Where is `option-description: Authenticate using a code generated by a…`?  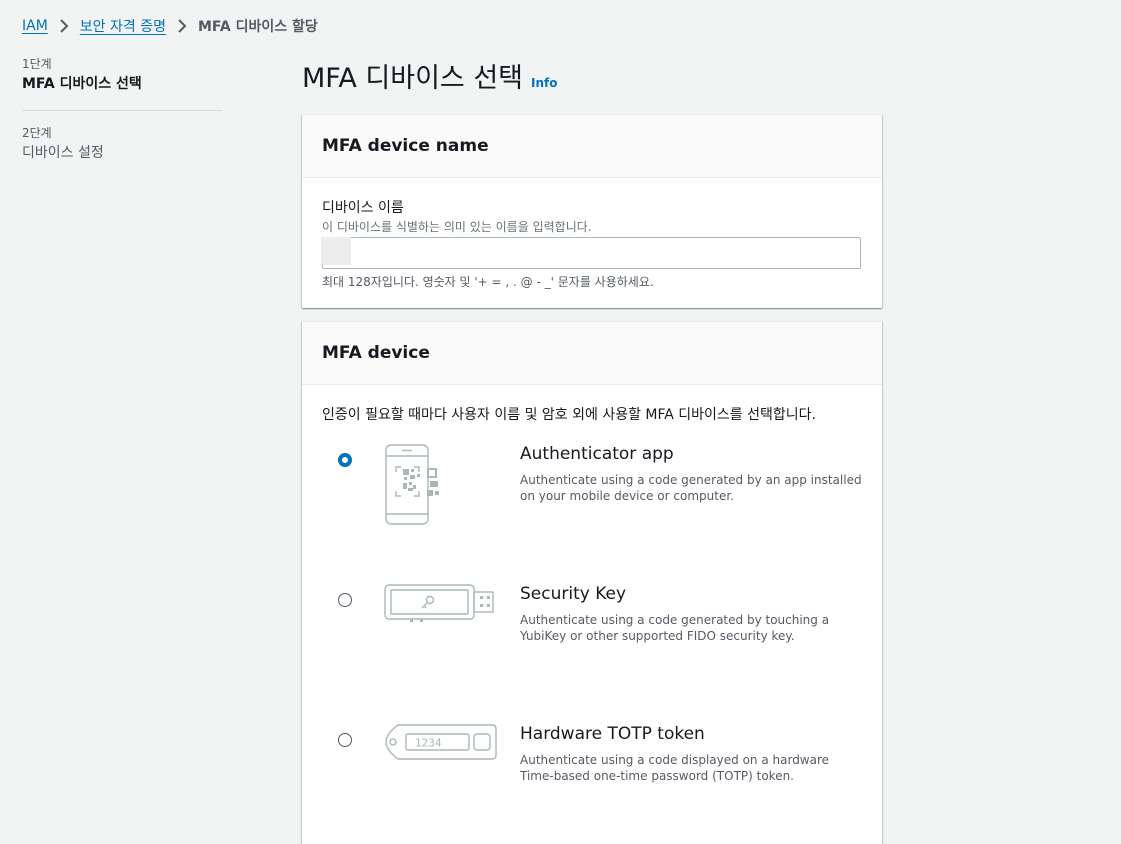 option-description: Authenticate using a code generated by a… is located at coordinates (691, 488).